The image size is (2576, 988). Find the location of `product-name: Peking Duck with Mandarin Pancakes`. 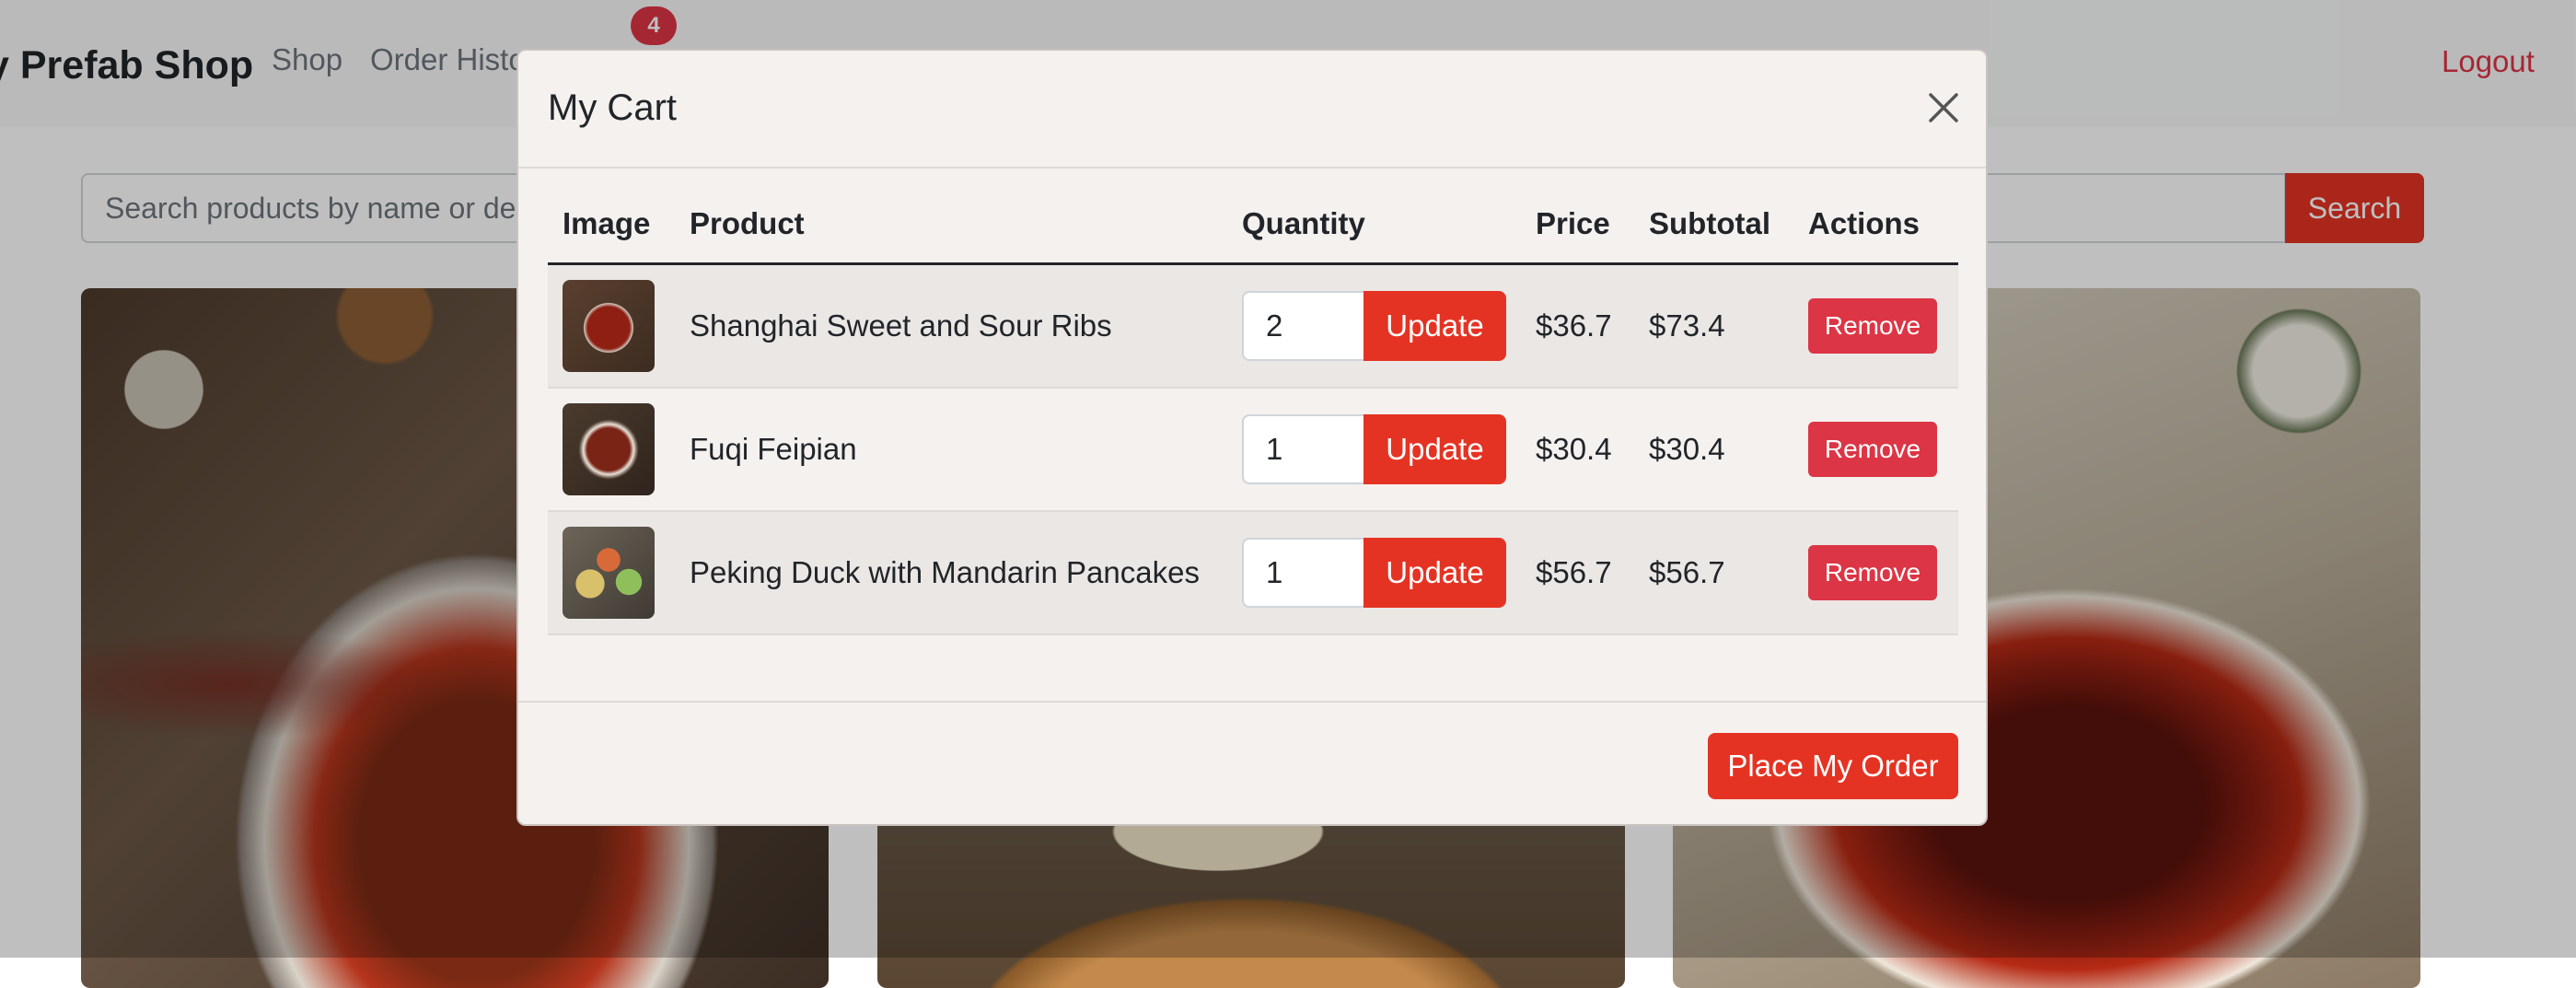

product-name: Peking Duck with Mandarin Pancakes is located at coordinates (951, 573).